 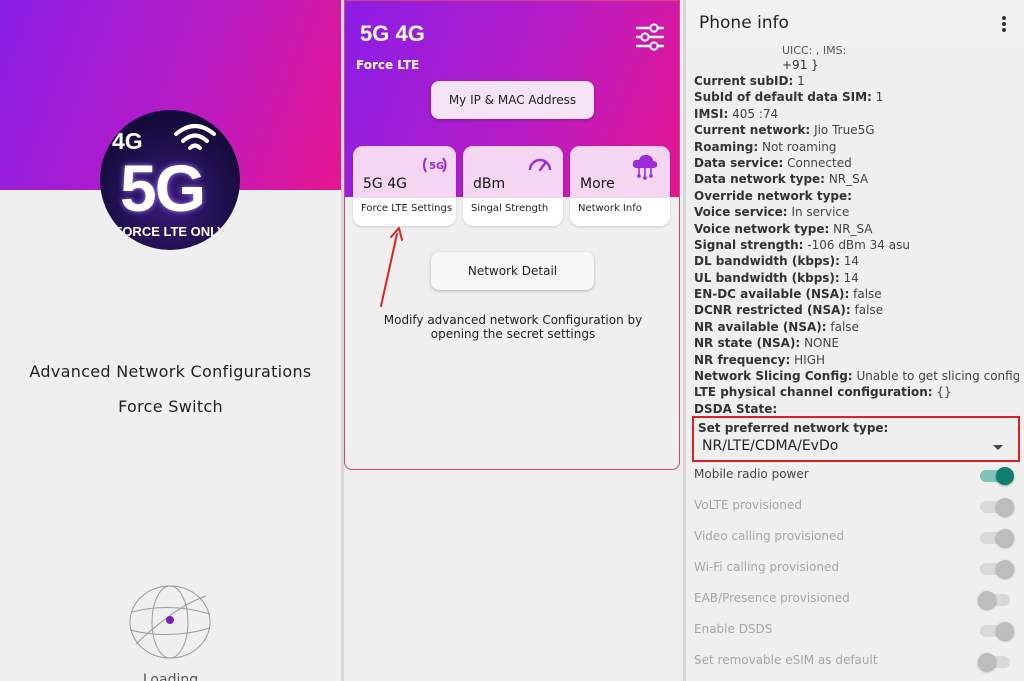 I want to click on info-row: DCNR restricted (NSA): false, so click(x=856, y=310).